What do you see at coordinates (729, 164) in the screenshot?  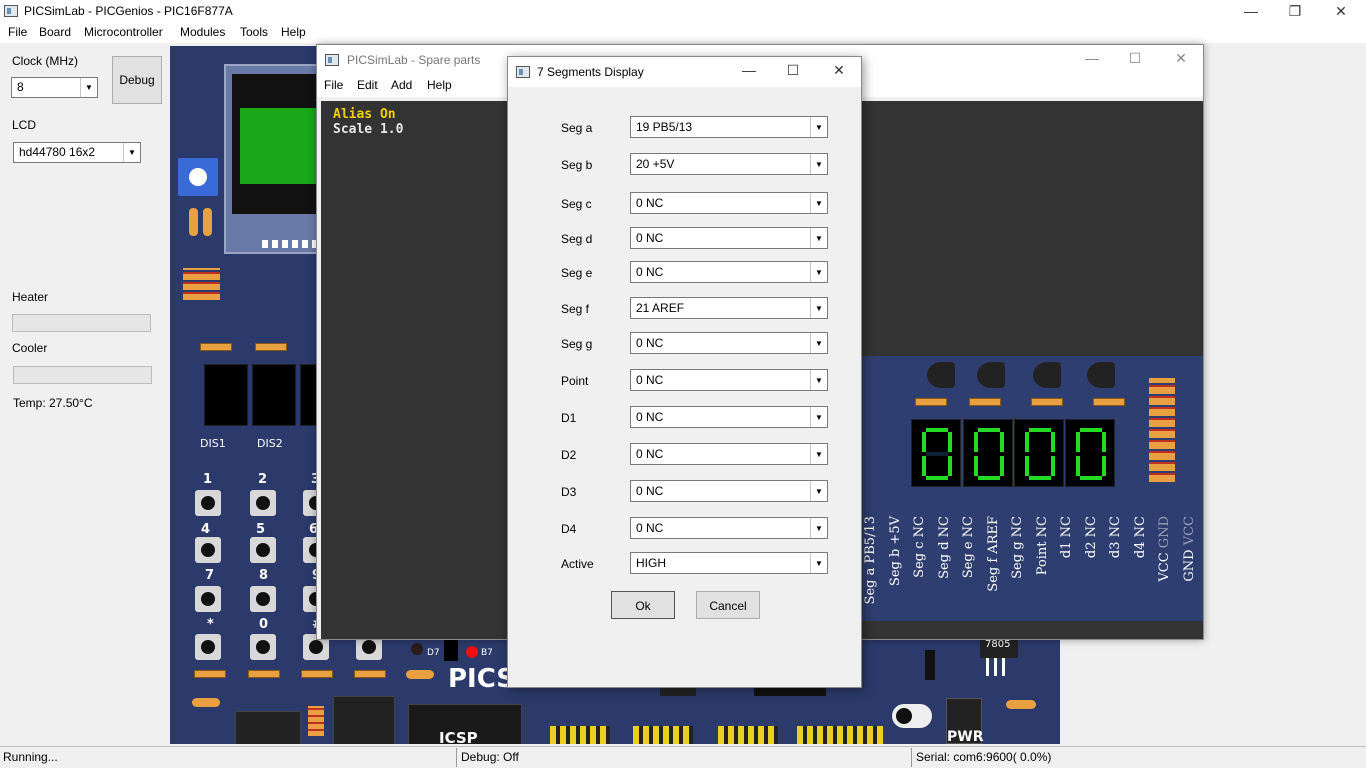 I see `pin-select-seg-b: 20 +5V ▼` at bounding box center [729, 164].